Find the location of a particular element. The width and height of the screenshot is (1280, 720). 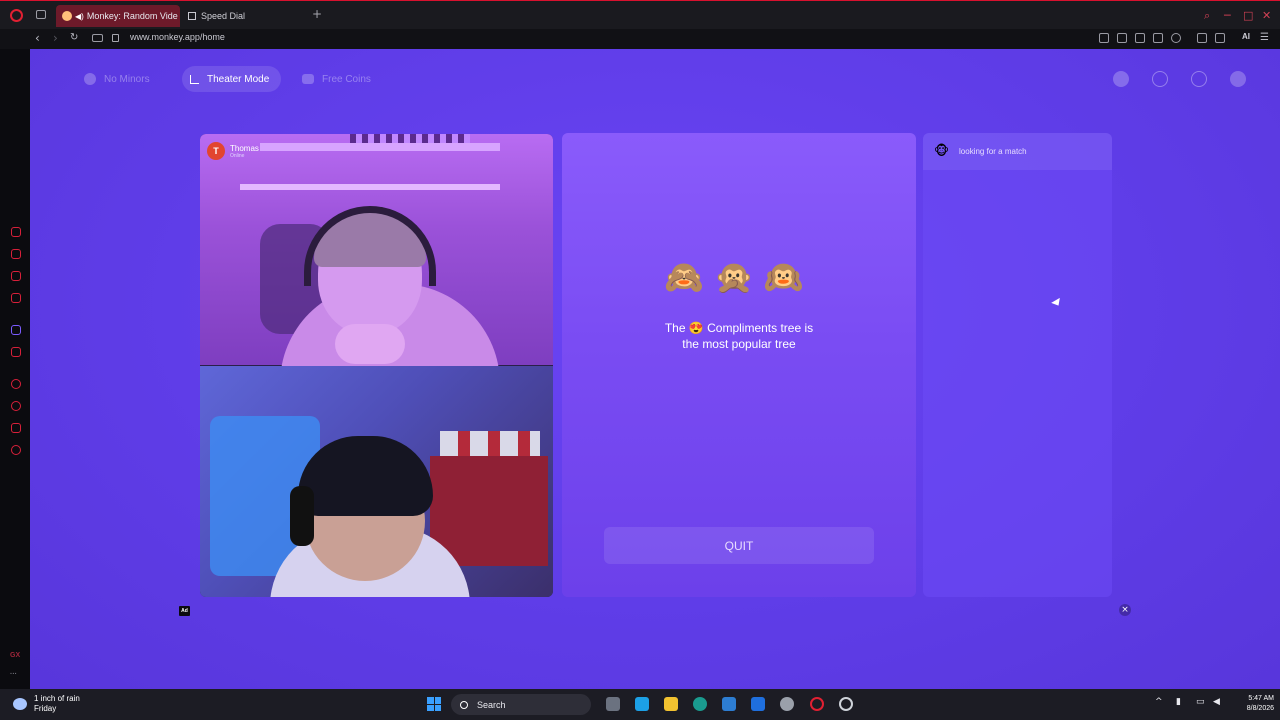

no-minors-label: No Minors is located at coordinates (127, 79).